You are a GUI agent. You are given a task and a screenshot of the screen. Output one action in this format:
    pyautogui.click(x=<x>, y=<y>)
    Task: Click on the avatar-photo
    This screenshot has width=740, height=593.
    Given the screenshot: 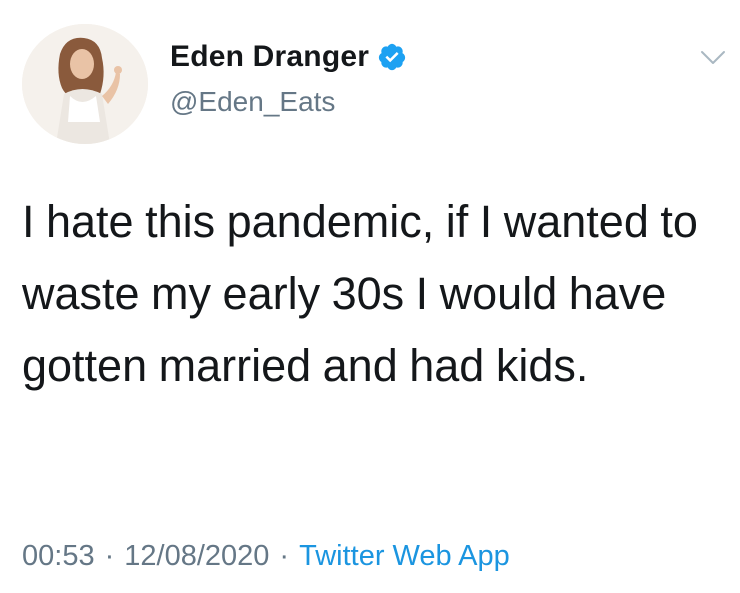 What is the action you would take?
    pyautogui.click(x=85, y=84)
    